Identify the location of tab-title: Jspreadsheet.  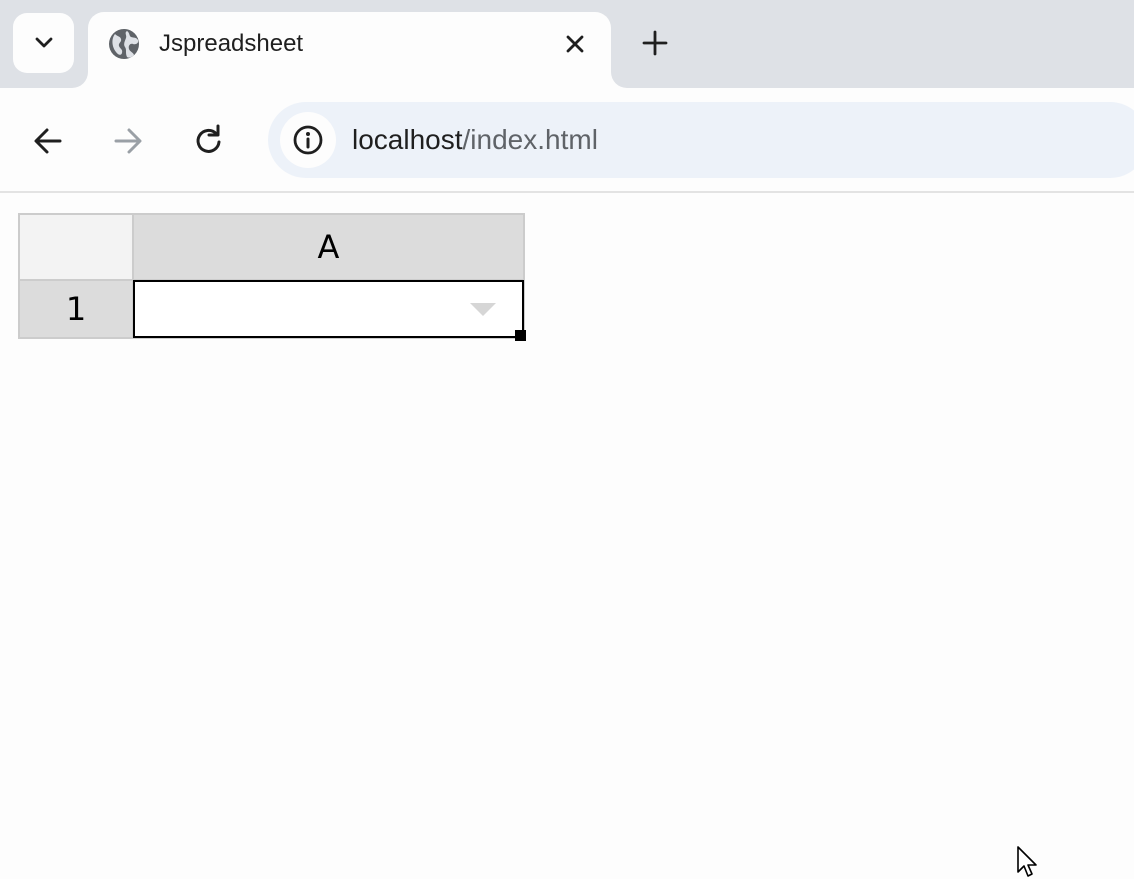
(231, 43).